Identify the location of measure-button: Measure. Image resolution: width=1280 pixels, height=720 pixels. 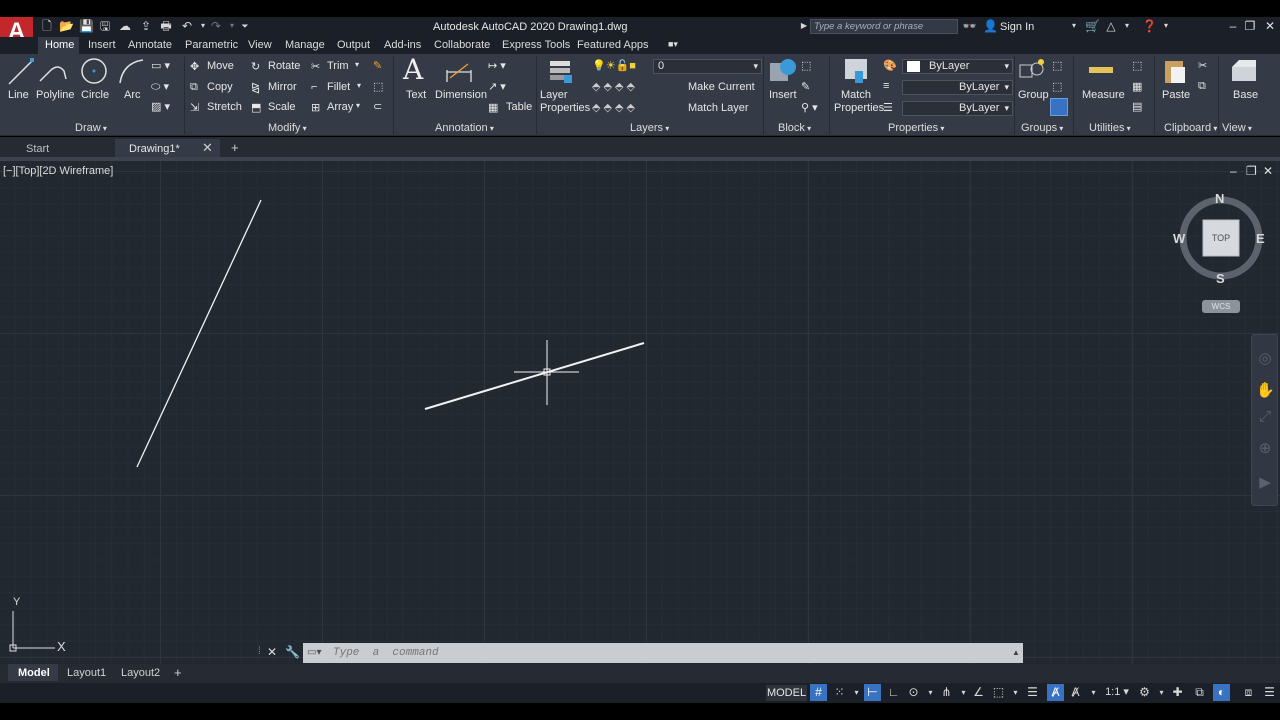
(1103, 95).